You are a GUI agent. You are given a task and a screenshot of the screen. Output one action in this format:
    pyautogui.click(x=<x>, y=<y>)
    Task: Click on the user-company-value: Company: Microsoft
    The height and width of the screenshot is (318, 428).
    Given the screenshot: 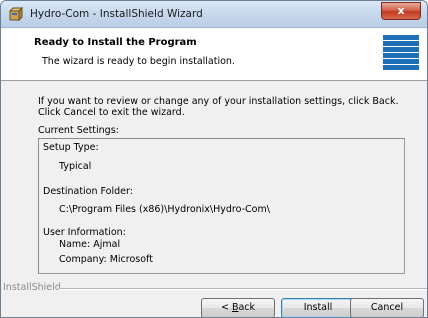 What is the action you would take?
    pyautogui.click(x=106, y=259)
    